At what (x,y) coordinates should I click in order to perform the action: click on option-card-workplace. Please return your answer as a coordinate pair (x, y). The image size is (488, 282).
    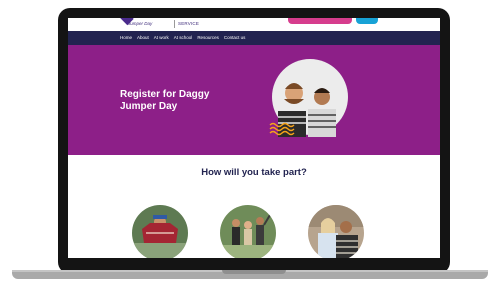
    Looking at the image, I should click on (248, 231).